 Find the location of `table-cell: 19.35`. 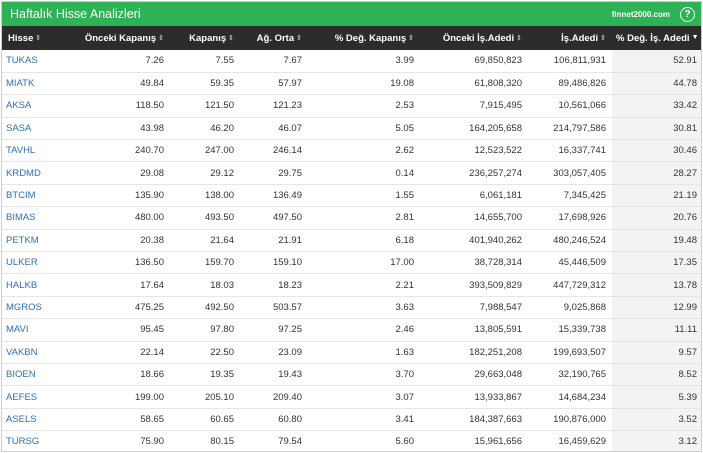

table-cell: 19.35 is located at coordinates (222, 375).